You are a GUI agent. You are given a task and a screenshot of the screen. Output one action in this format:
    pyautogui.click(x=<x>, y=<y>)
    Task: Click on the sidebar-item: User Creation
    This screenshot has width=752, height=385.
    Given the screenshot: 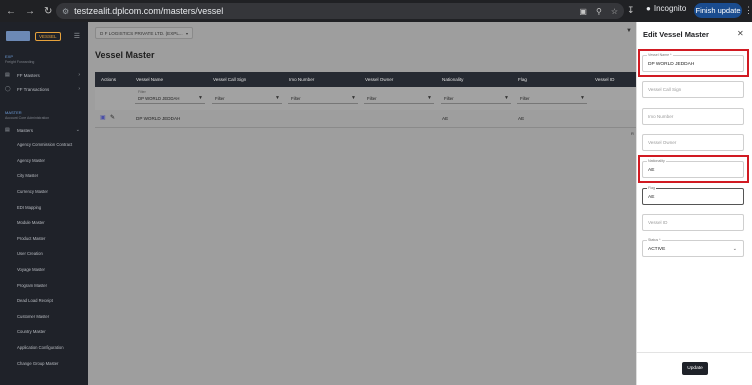 What is the action you would take?
    pyautogui.click(x=44, y=254)
    